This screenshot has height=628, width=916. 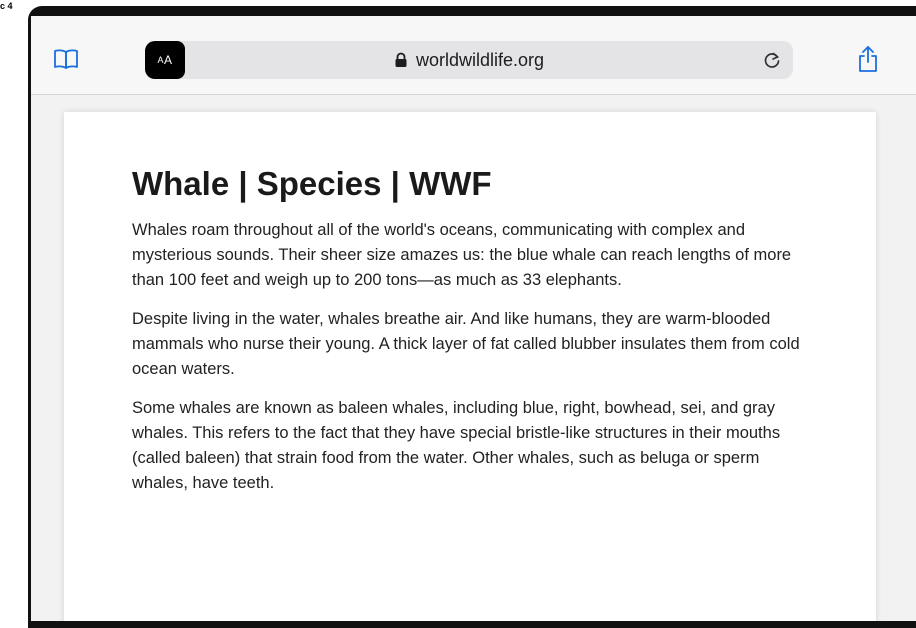 I want to click on aa-large-letter: A, so click(x=168, y=60).